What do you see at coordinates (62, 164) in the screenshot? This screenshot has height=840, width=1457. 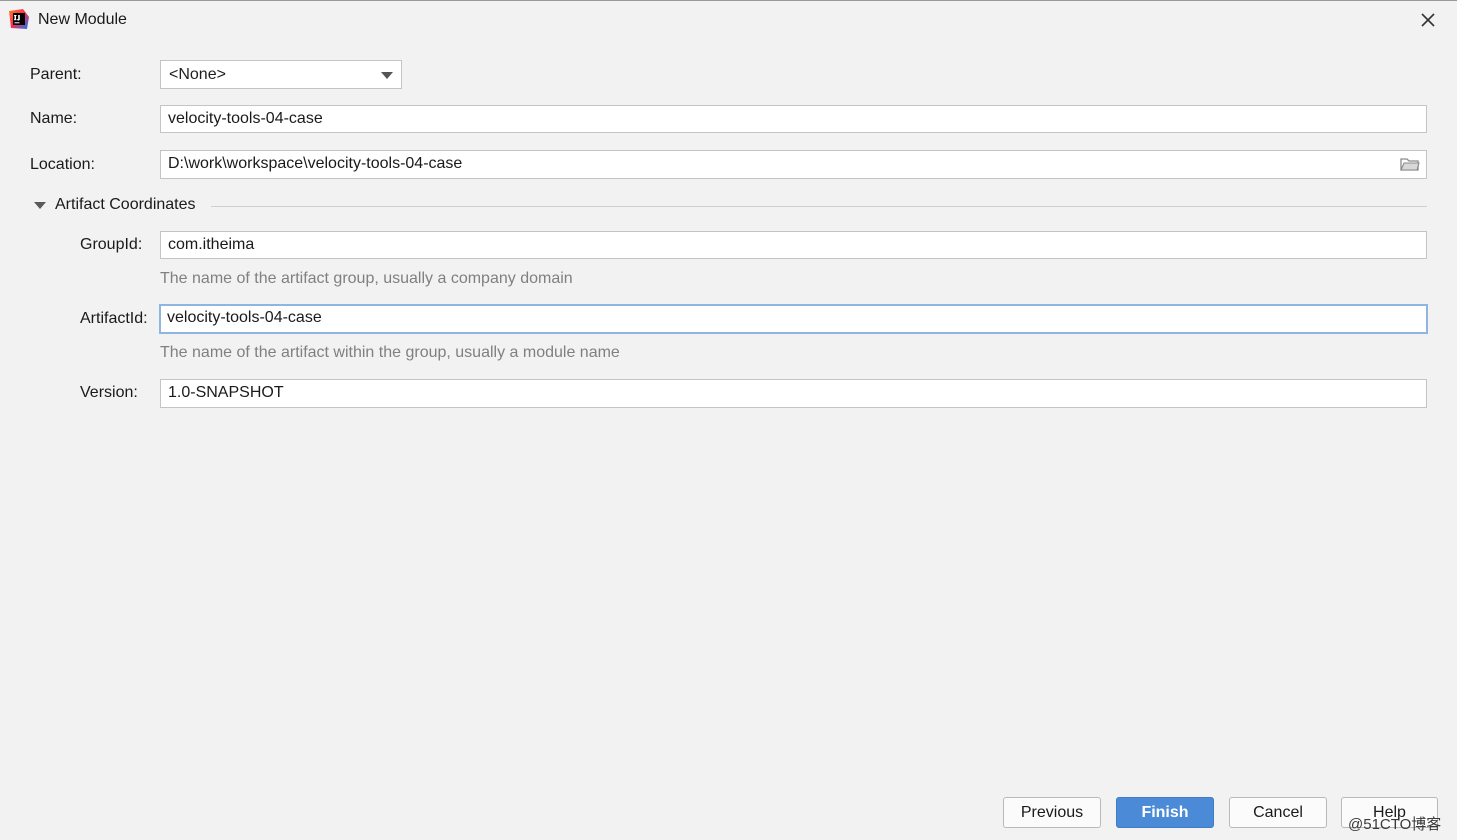 I see `location-label: Location:` at bounding box center [62, 164].